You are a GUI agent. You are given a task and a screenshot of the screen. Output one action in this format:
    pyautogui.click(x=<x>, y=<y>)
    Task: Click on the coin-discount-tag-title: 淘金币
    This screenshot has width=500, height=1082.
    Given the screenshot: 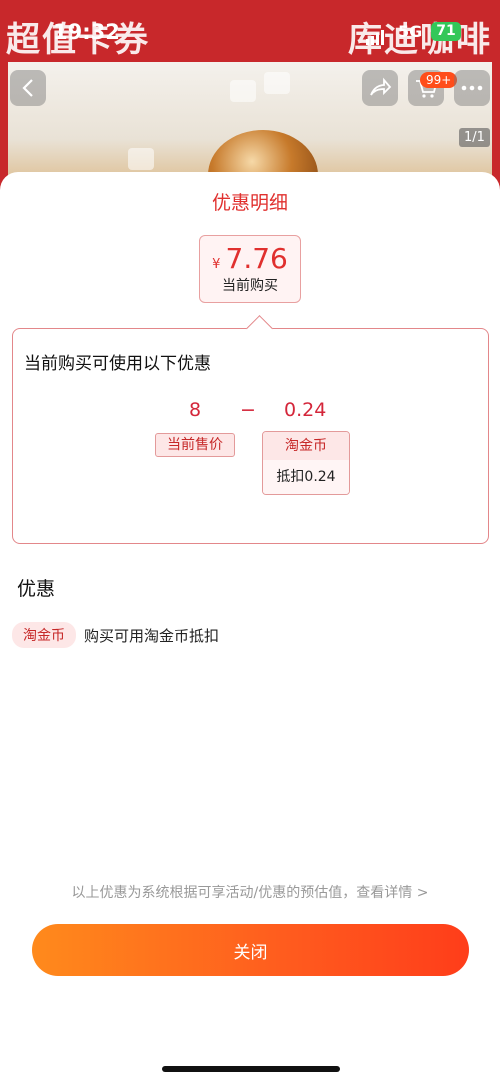 What is the action you would take?
    pyautogui.click(x=306, y=446)
    